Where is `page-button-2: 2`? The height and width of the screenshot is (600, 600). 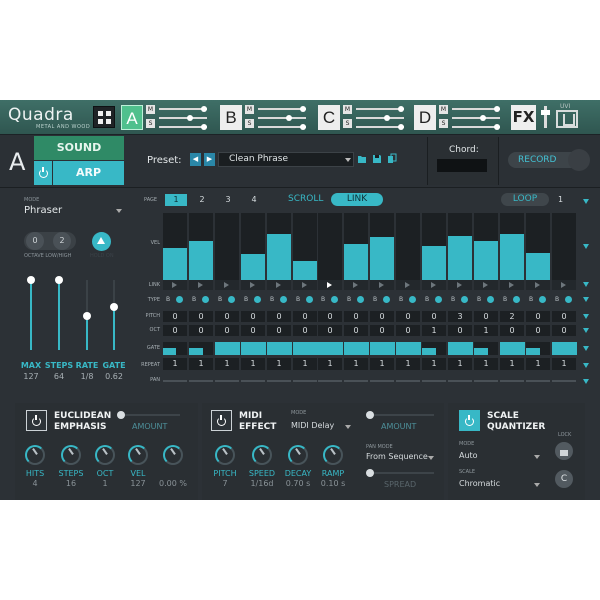
page-button-2: 2 is located at coordinates (202, 200).